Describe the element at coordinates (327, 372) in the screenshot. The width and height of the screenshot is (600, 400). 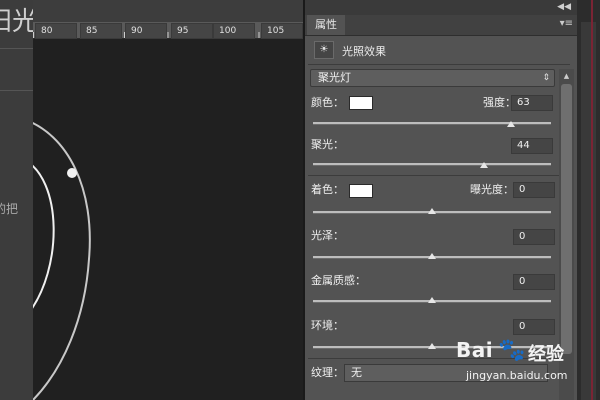
I see `texture-label: 纹理：` at that location.